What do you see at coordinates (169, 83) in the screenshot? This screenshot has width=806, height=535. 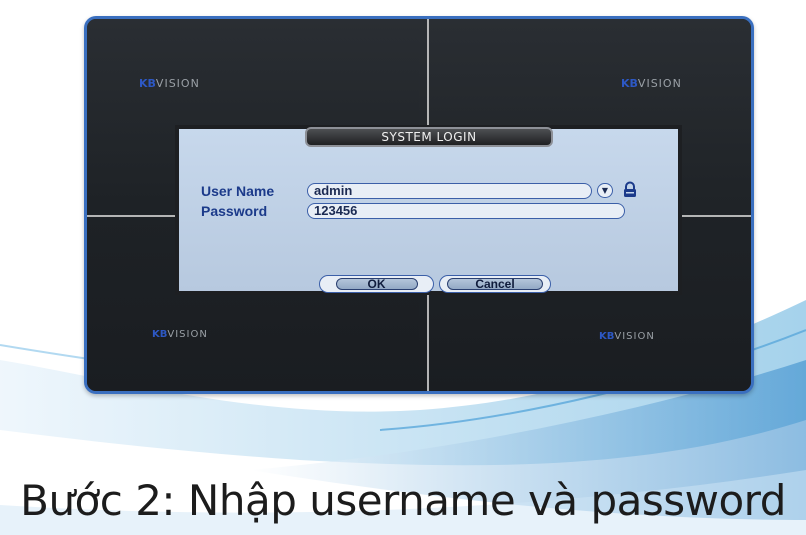 I see `brand-logo-top-left: KBVISION` at bounding box center [169, 83].